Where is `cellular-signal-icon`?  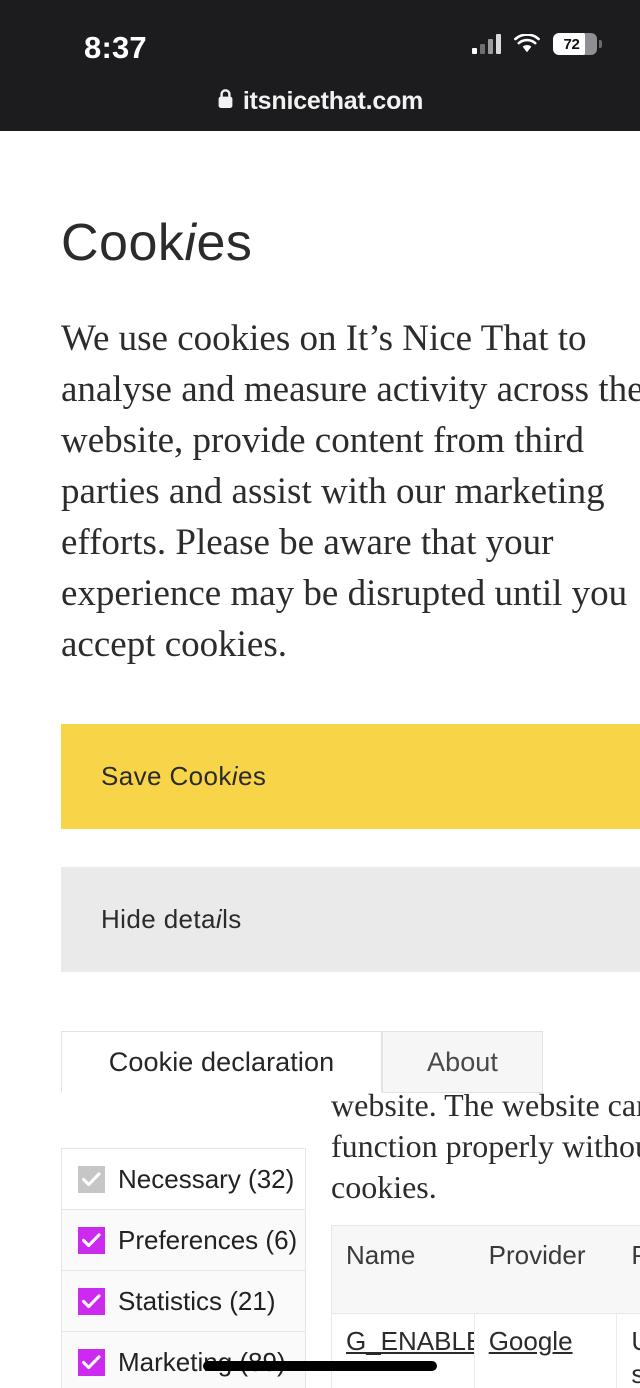
cellular-signal-icon is located at coordinates (486, 44).